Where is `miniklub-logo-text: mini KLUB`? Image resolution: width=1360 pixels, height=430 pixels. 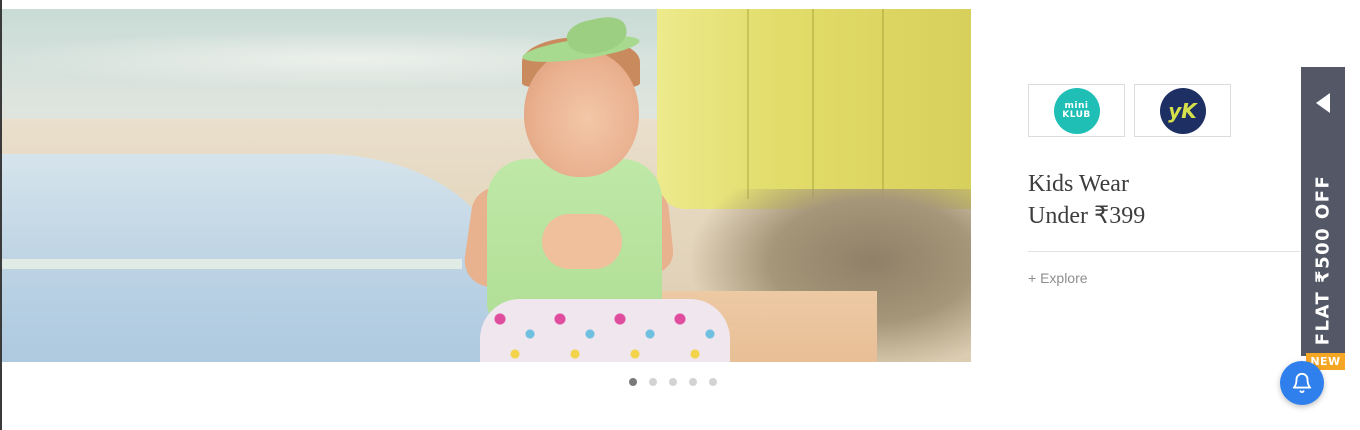 miniklub-logo-text: mini KLUB is located at coordinates (1076, 110).